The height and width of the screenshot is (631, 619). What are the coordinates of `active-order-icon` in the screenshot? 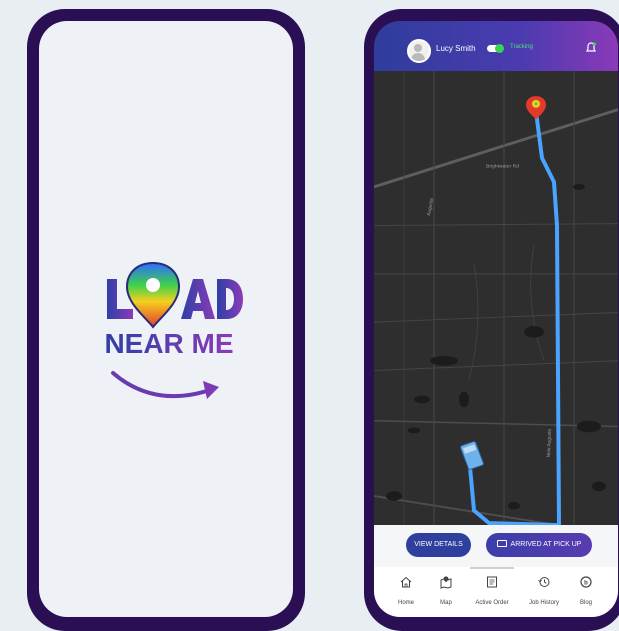 It's located at (492, 582).